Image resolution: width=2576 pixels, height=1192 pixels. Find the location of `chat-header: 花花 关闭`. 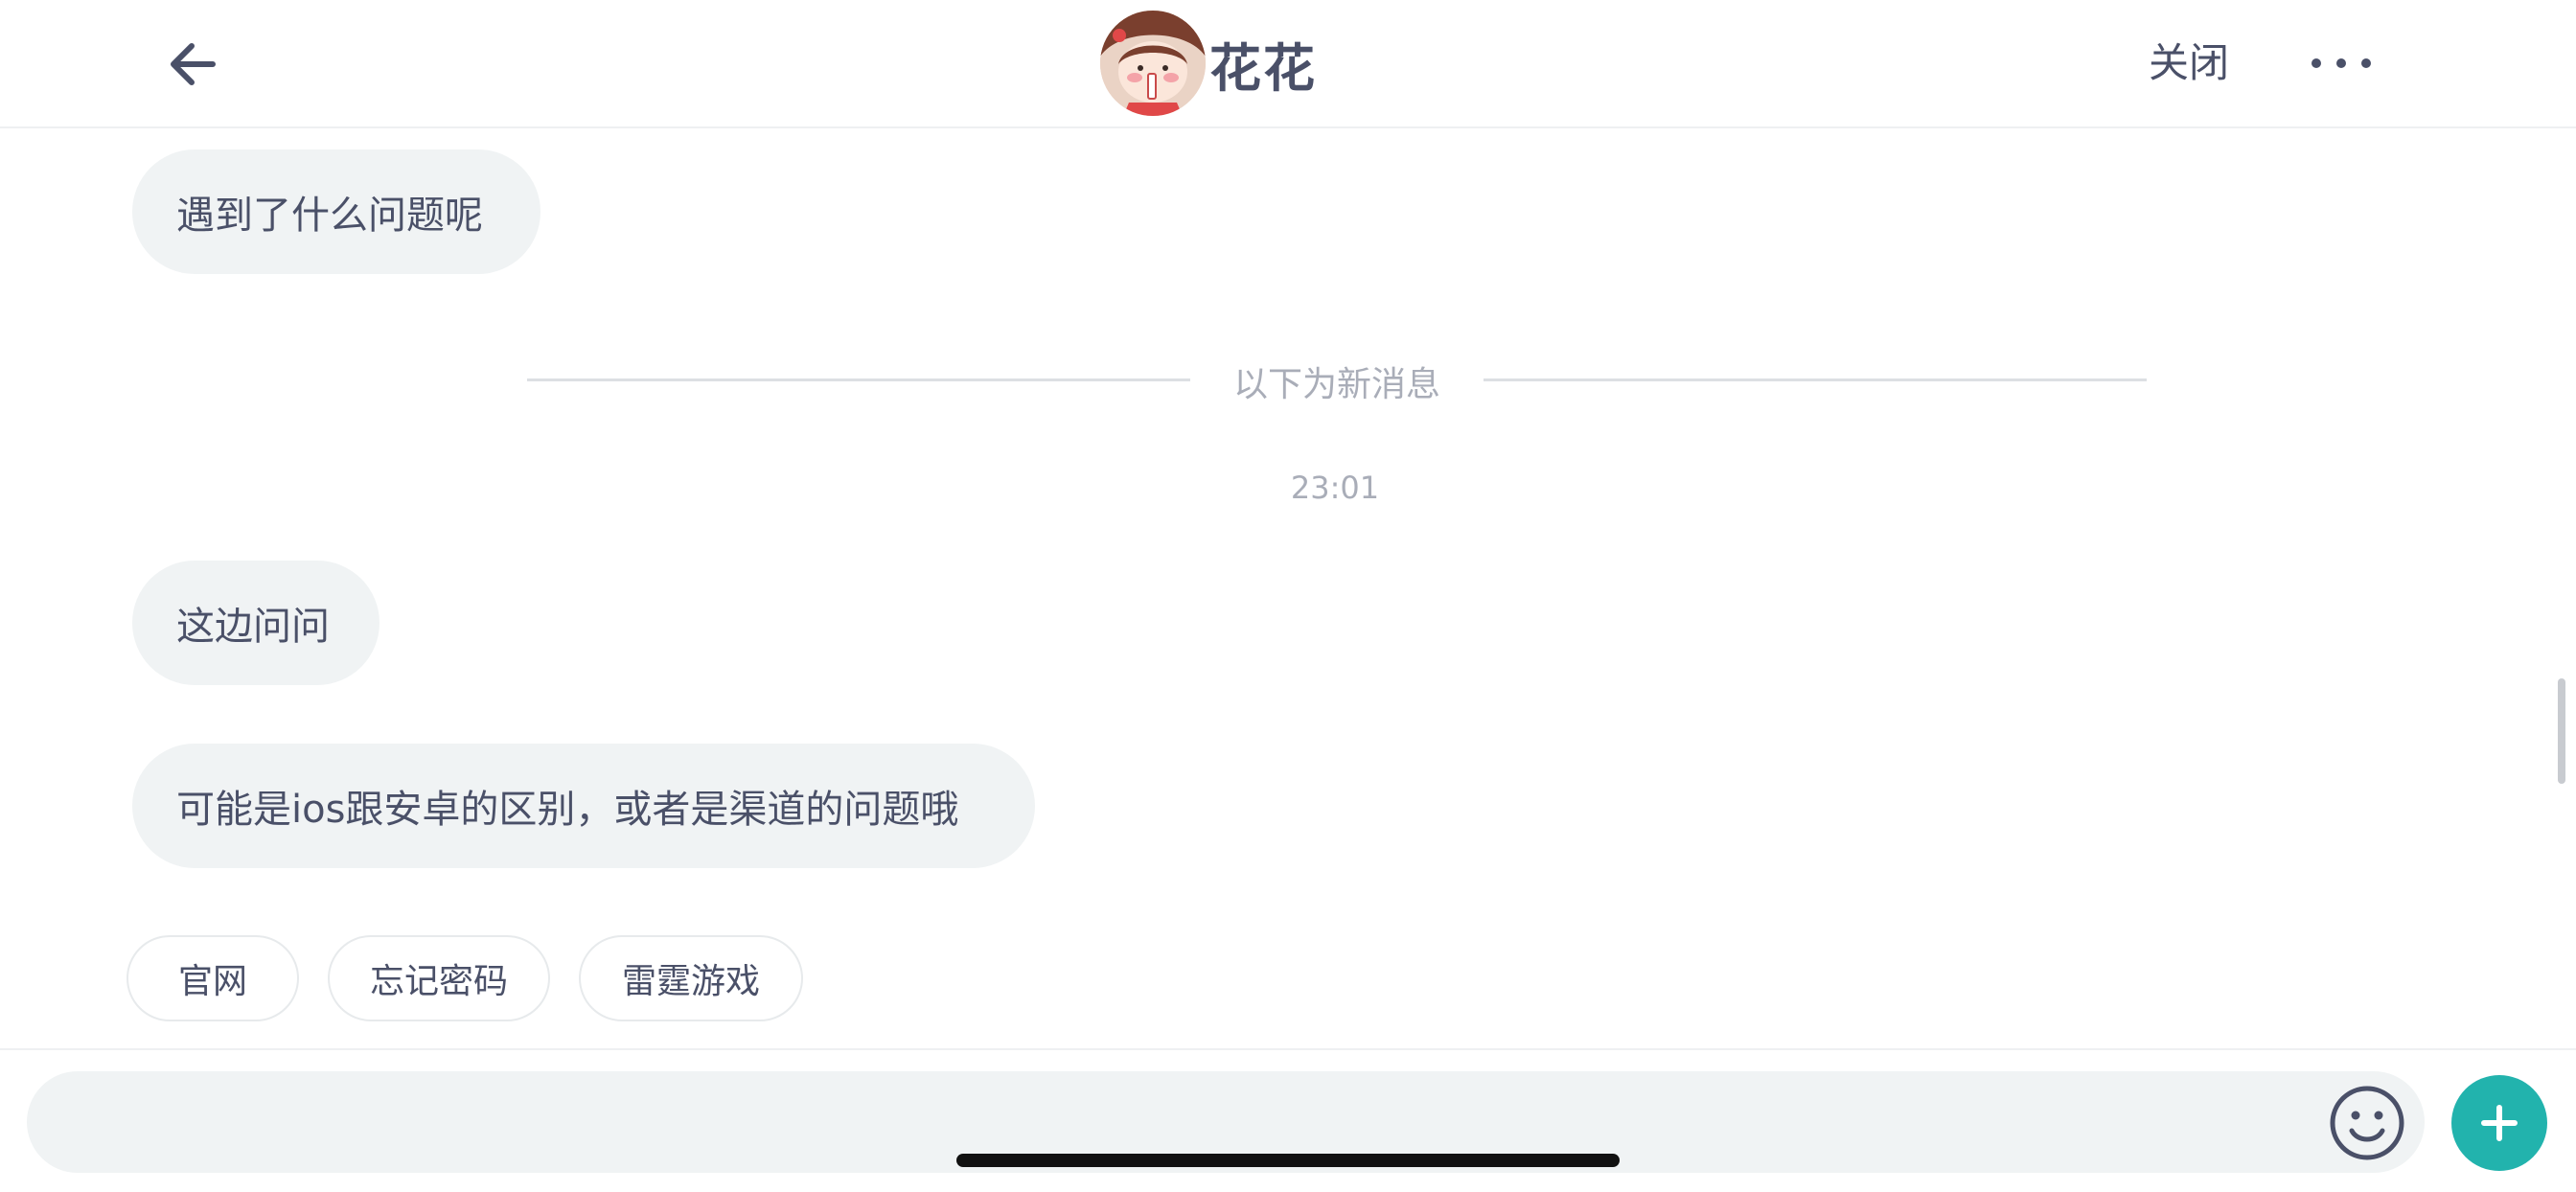

chat-header: 花花 关闭 is located at coordinates (1288, 64).